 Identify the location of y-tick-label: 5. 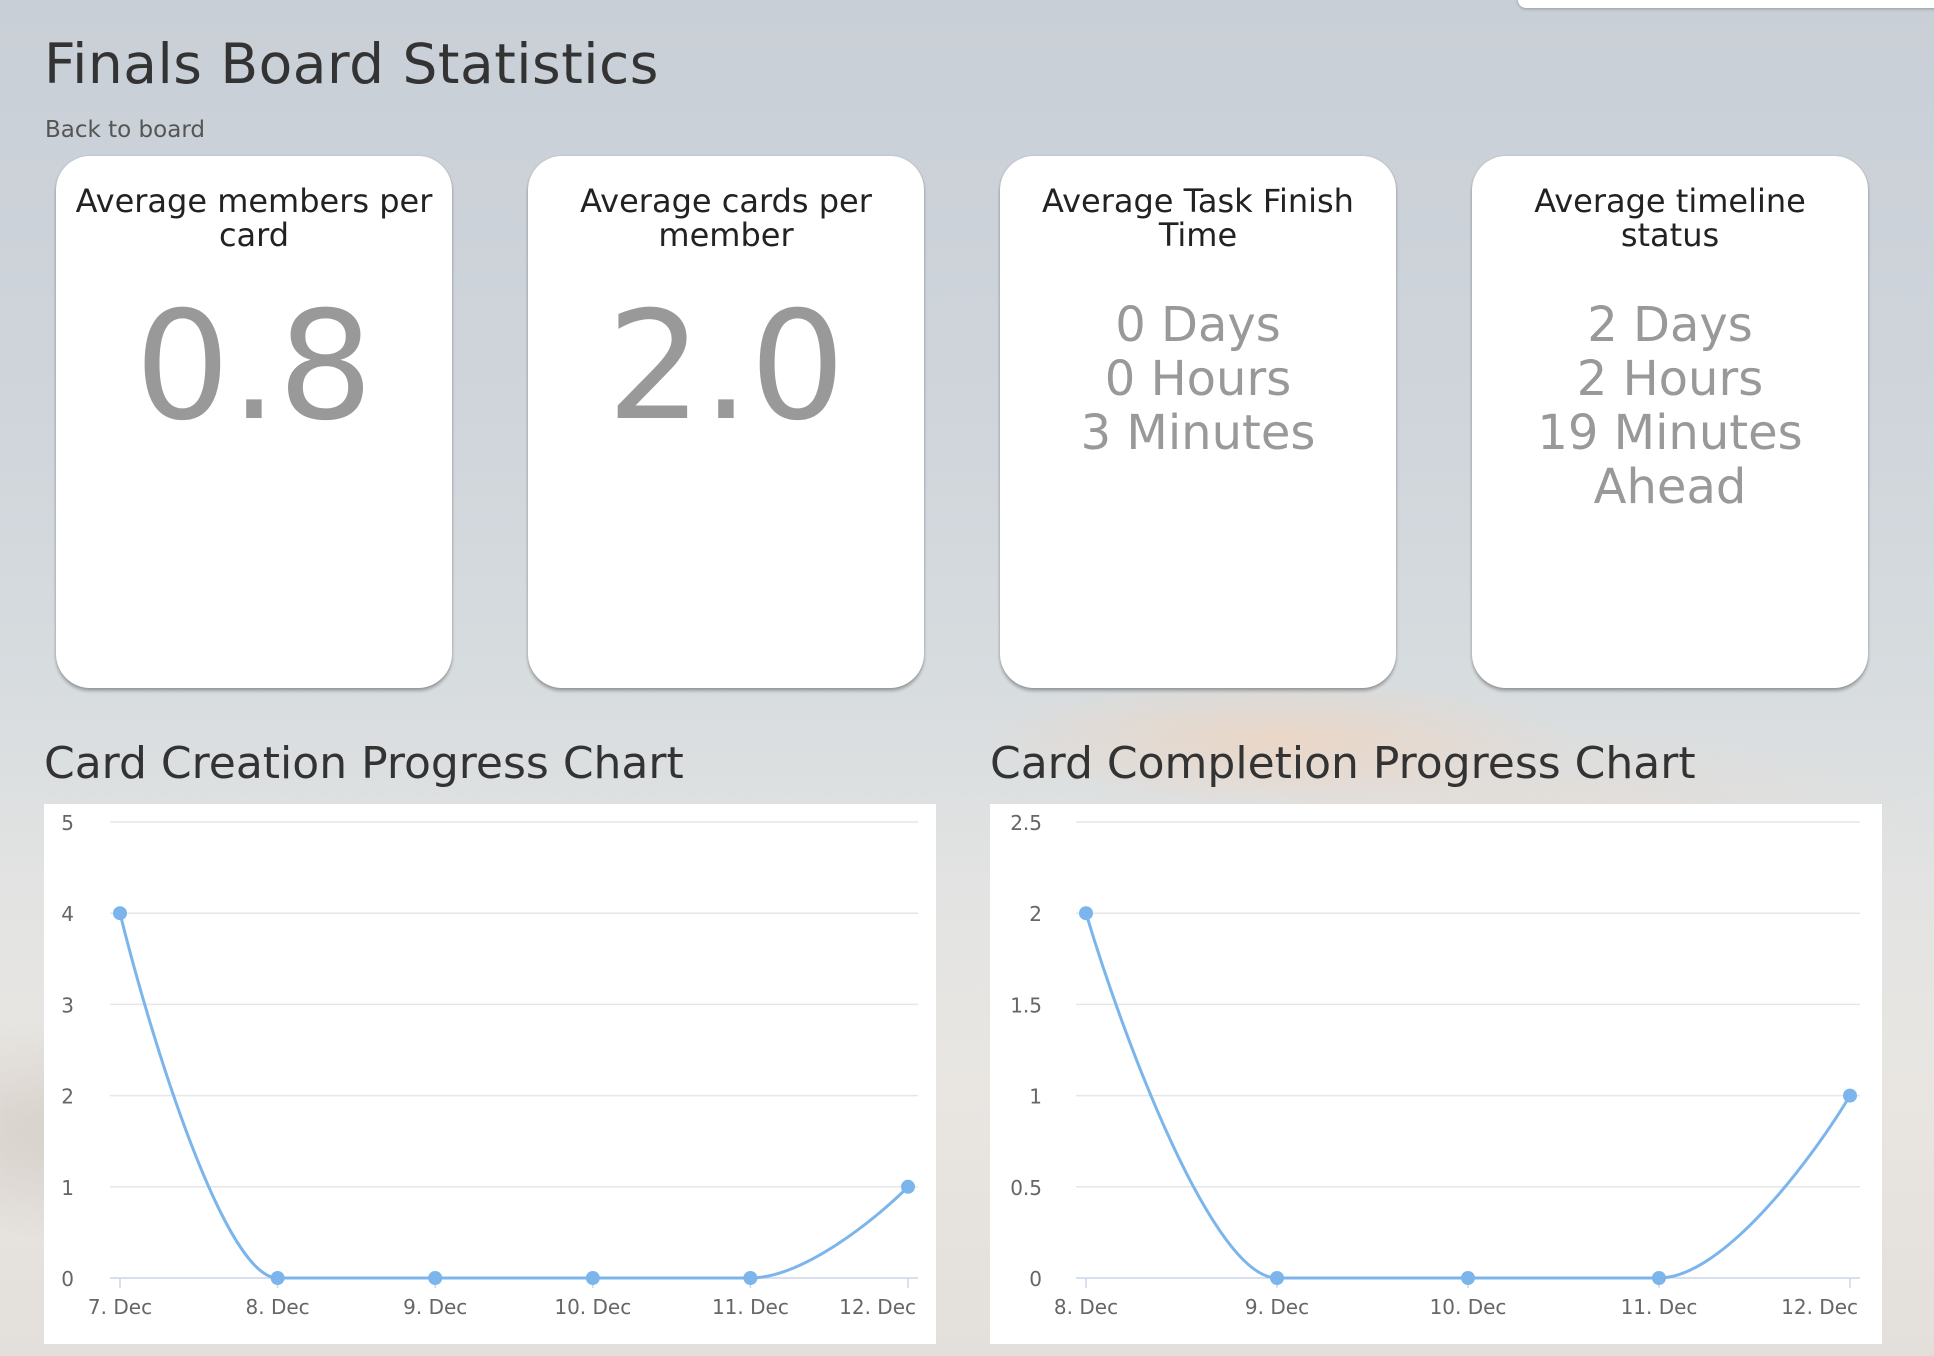
(67, 823).